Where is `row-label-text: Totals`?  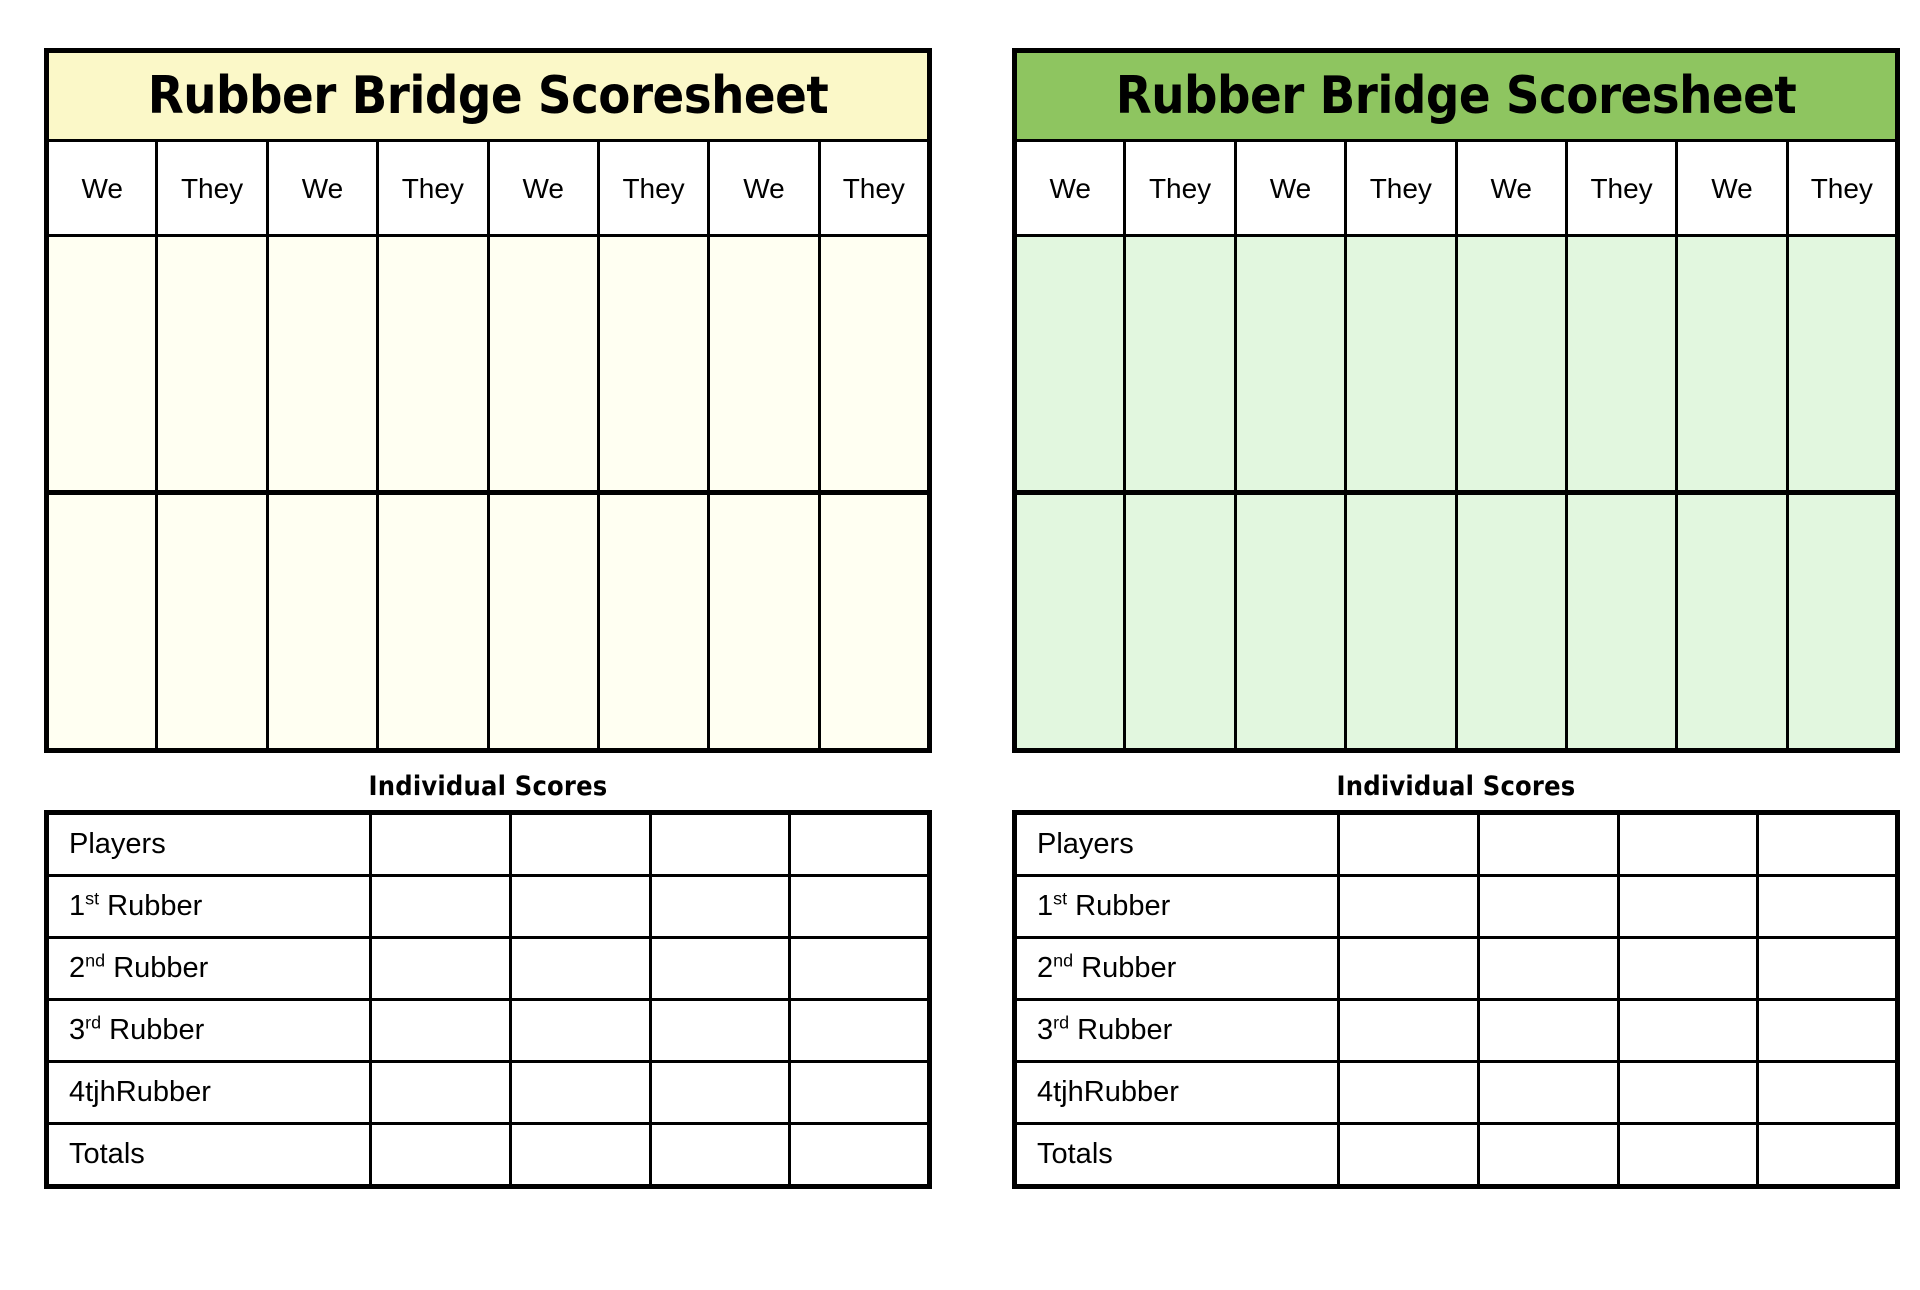 row-label-text: Totals is located at coordinates (107, 1154).